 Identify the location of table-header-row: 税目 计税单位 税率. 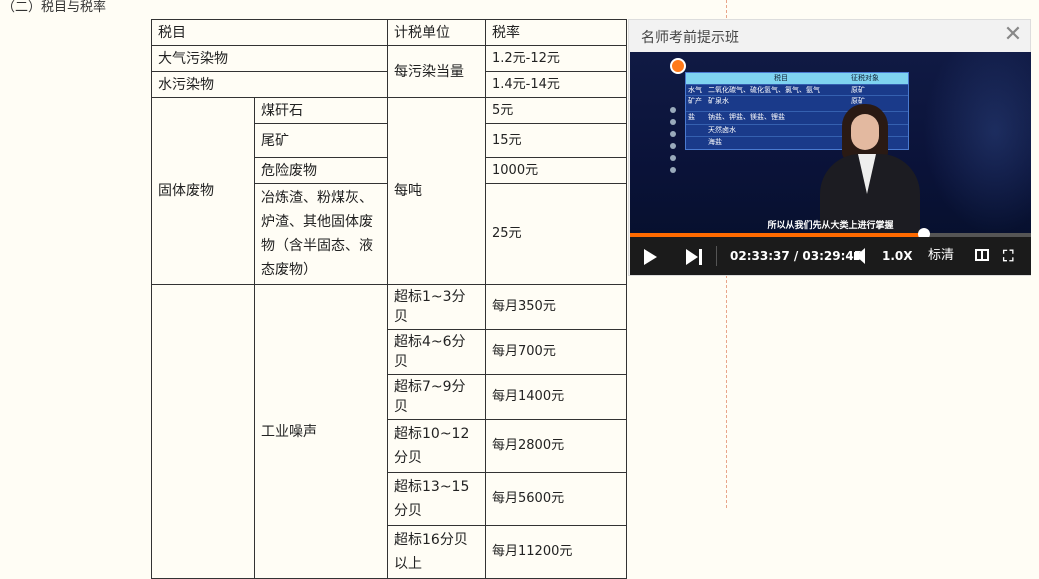
(389, 32).